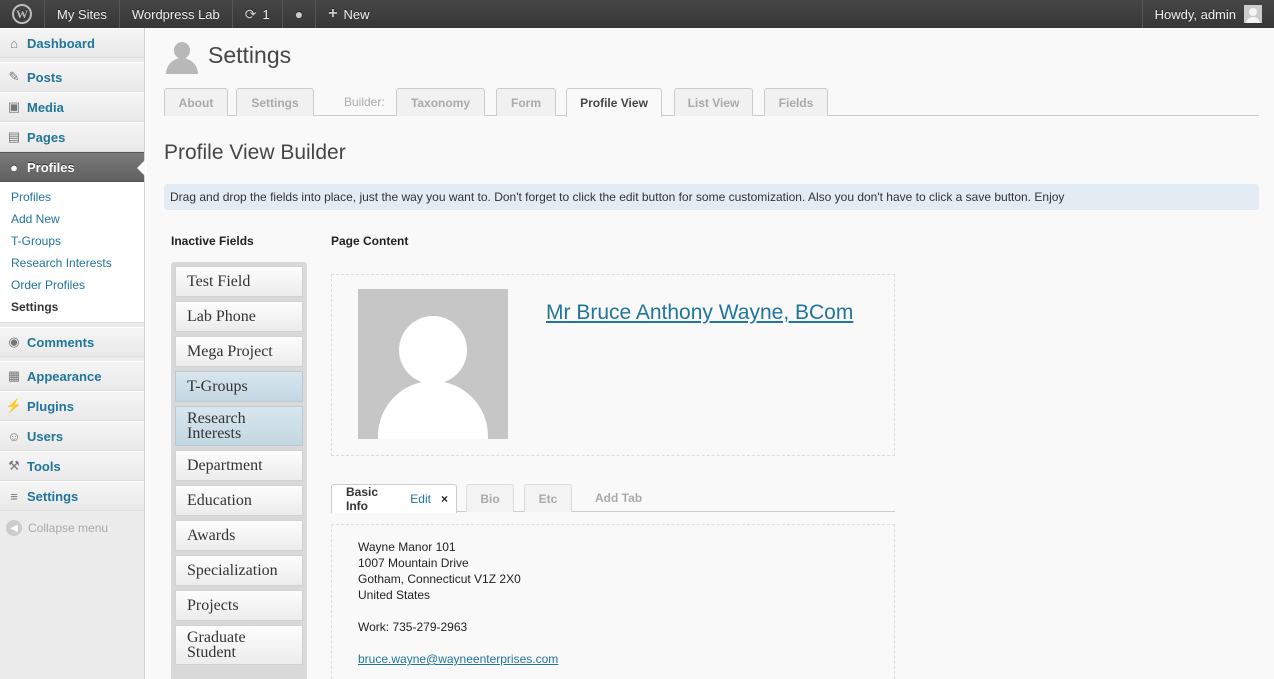  What do you see at coordinates (439, 579) in the screenshot?
I see `address-line: Gotham, Connecticut V1Z 2X0` at bounding box center [439, 579].